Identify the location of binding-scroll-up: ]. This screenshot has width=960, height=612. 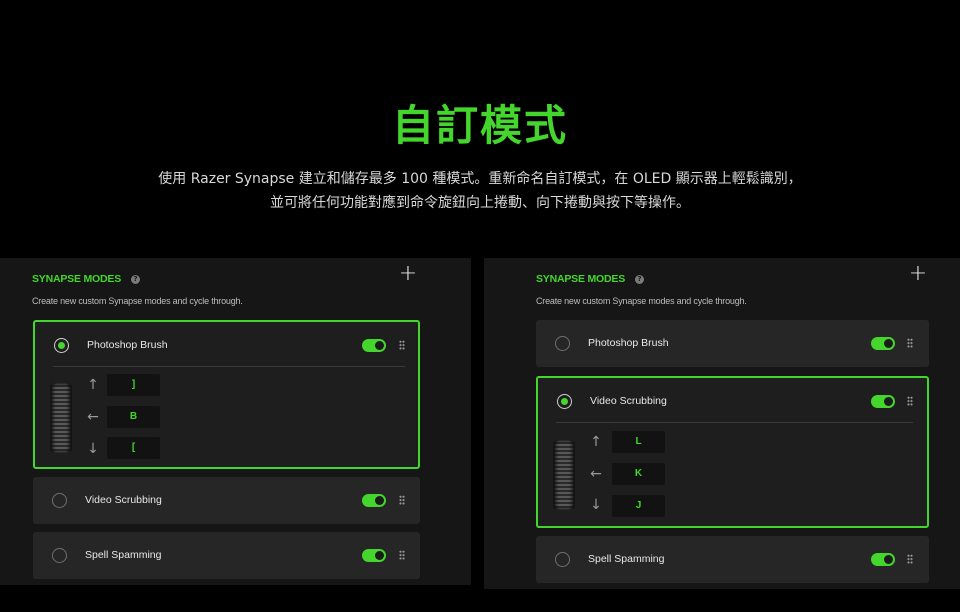
(133, 385).